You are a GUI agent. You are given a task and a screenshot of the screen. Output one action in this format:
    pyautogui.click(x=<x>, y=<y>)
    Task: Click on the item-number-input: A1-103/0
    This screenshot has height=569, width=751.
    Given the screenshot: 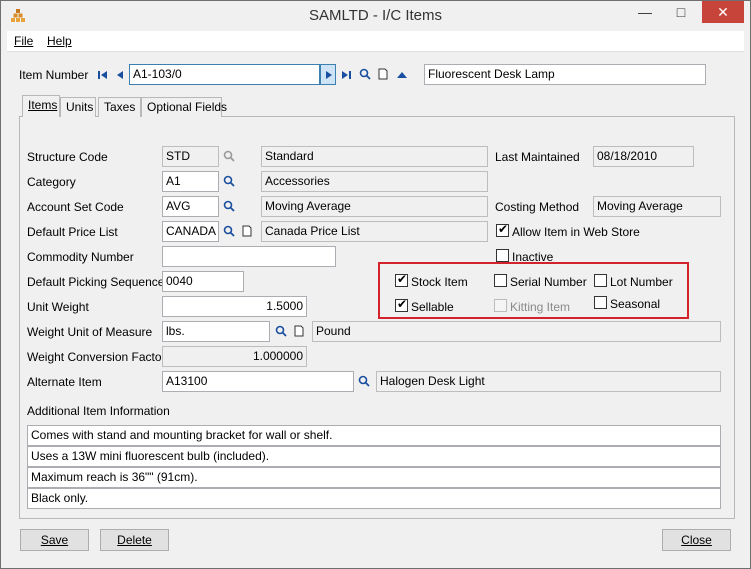 What is the action you would take?
    pyautogui.click(x=224, y=74)
    